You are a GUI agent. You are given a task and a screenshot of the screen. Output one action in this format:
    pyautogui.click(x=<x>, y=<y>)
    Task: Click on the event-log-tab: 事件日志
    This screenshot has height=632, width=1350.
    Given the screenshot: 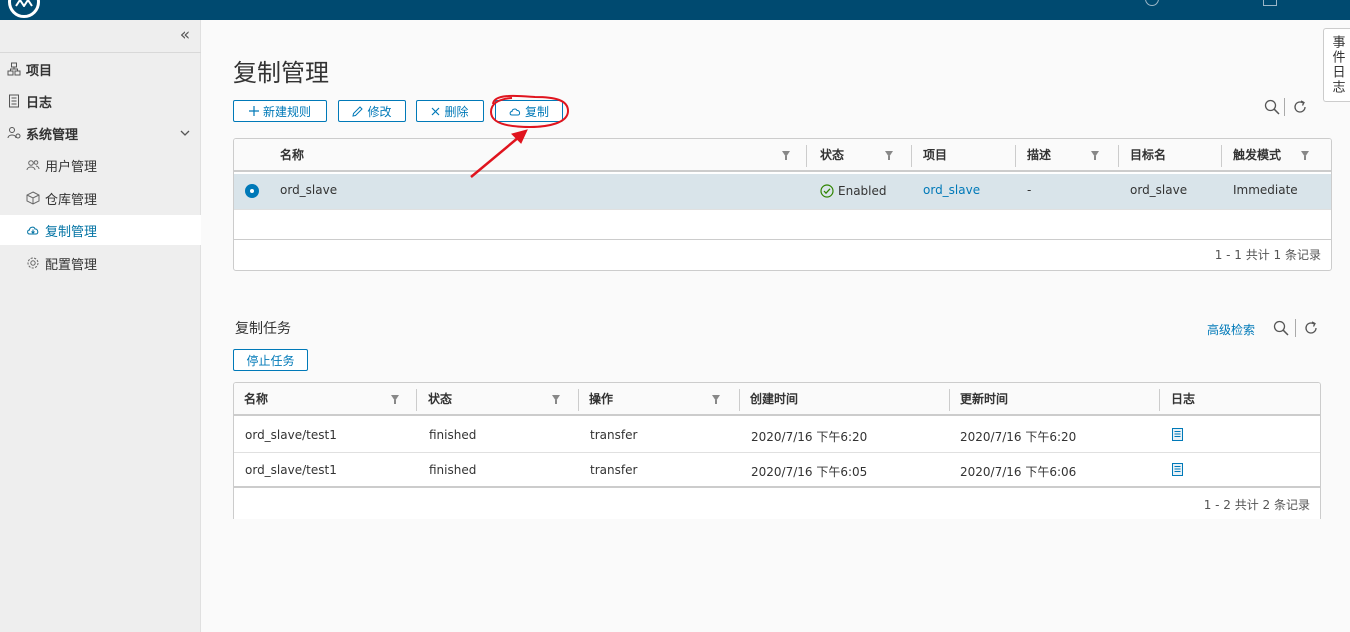 What is the action you would take?
    pyautogui.click(x=1336, y=65)
    